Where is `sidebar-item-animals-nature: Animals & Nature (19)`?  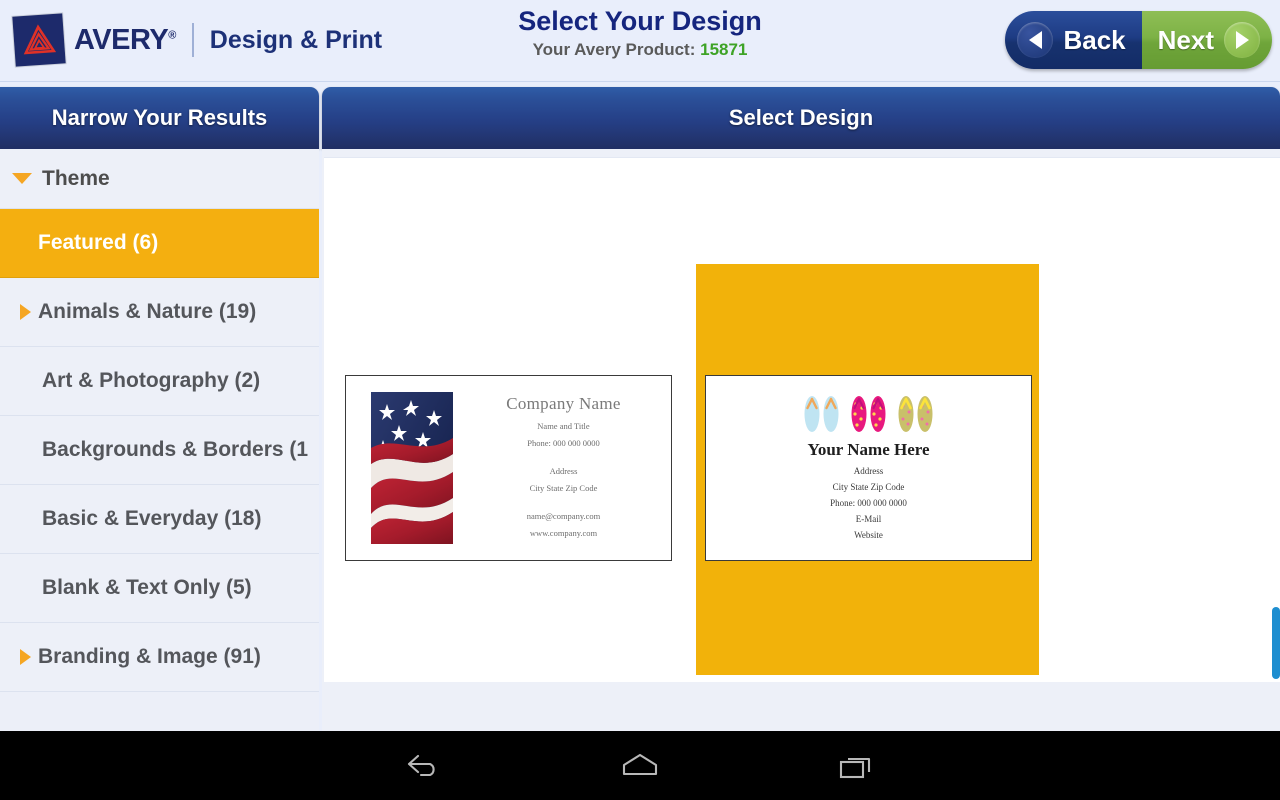
sidebar-item-animals-nature: Animals & Nature (19) is located at coordinates (159, 312).